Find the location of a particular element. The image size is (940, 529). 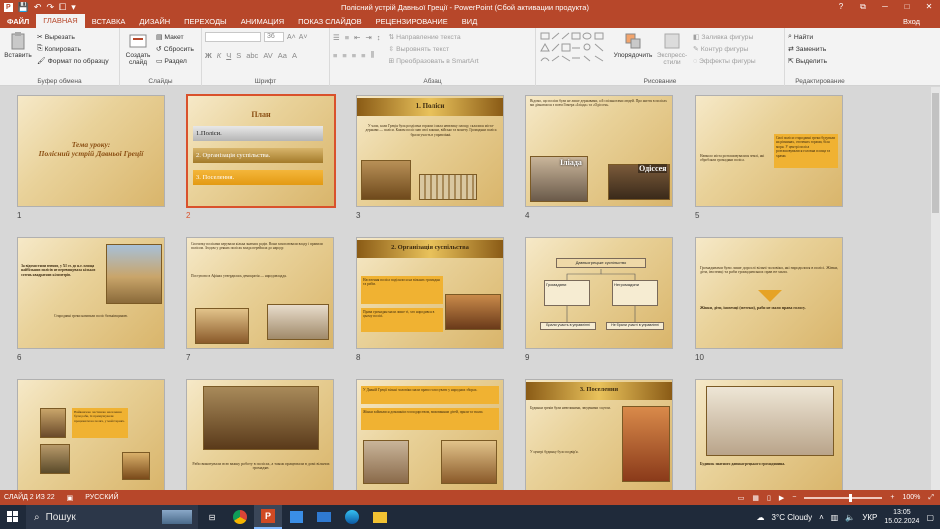

weather-text: 3°C Cloudy is located at coordinates (792, 517).